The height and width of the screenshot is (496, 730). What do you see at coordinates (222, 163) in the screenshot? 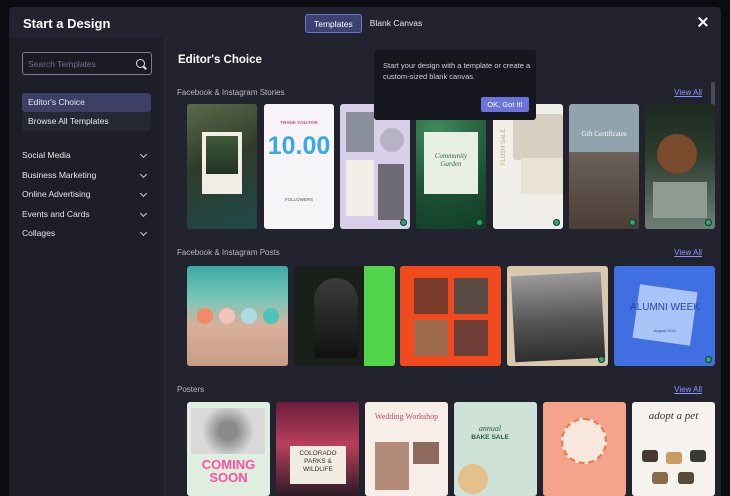
I see `photo-frame` at bounding box center [222, 163].